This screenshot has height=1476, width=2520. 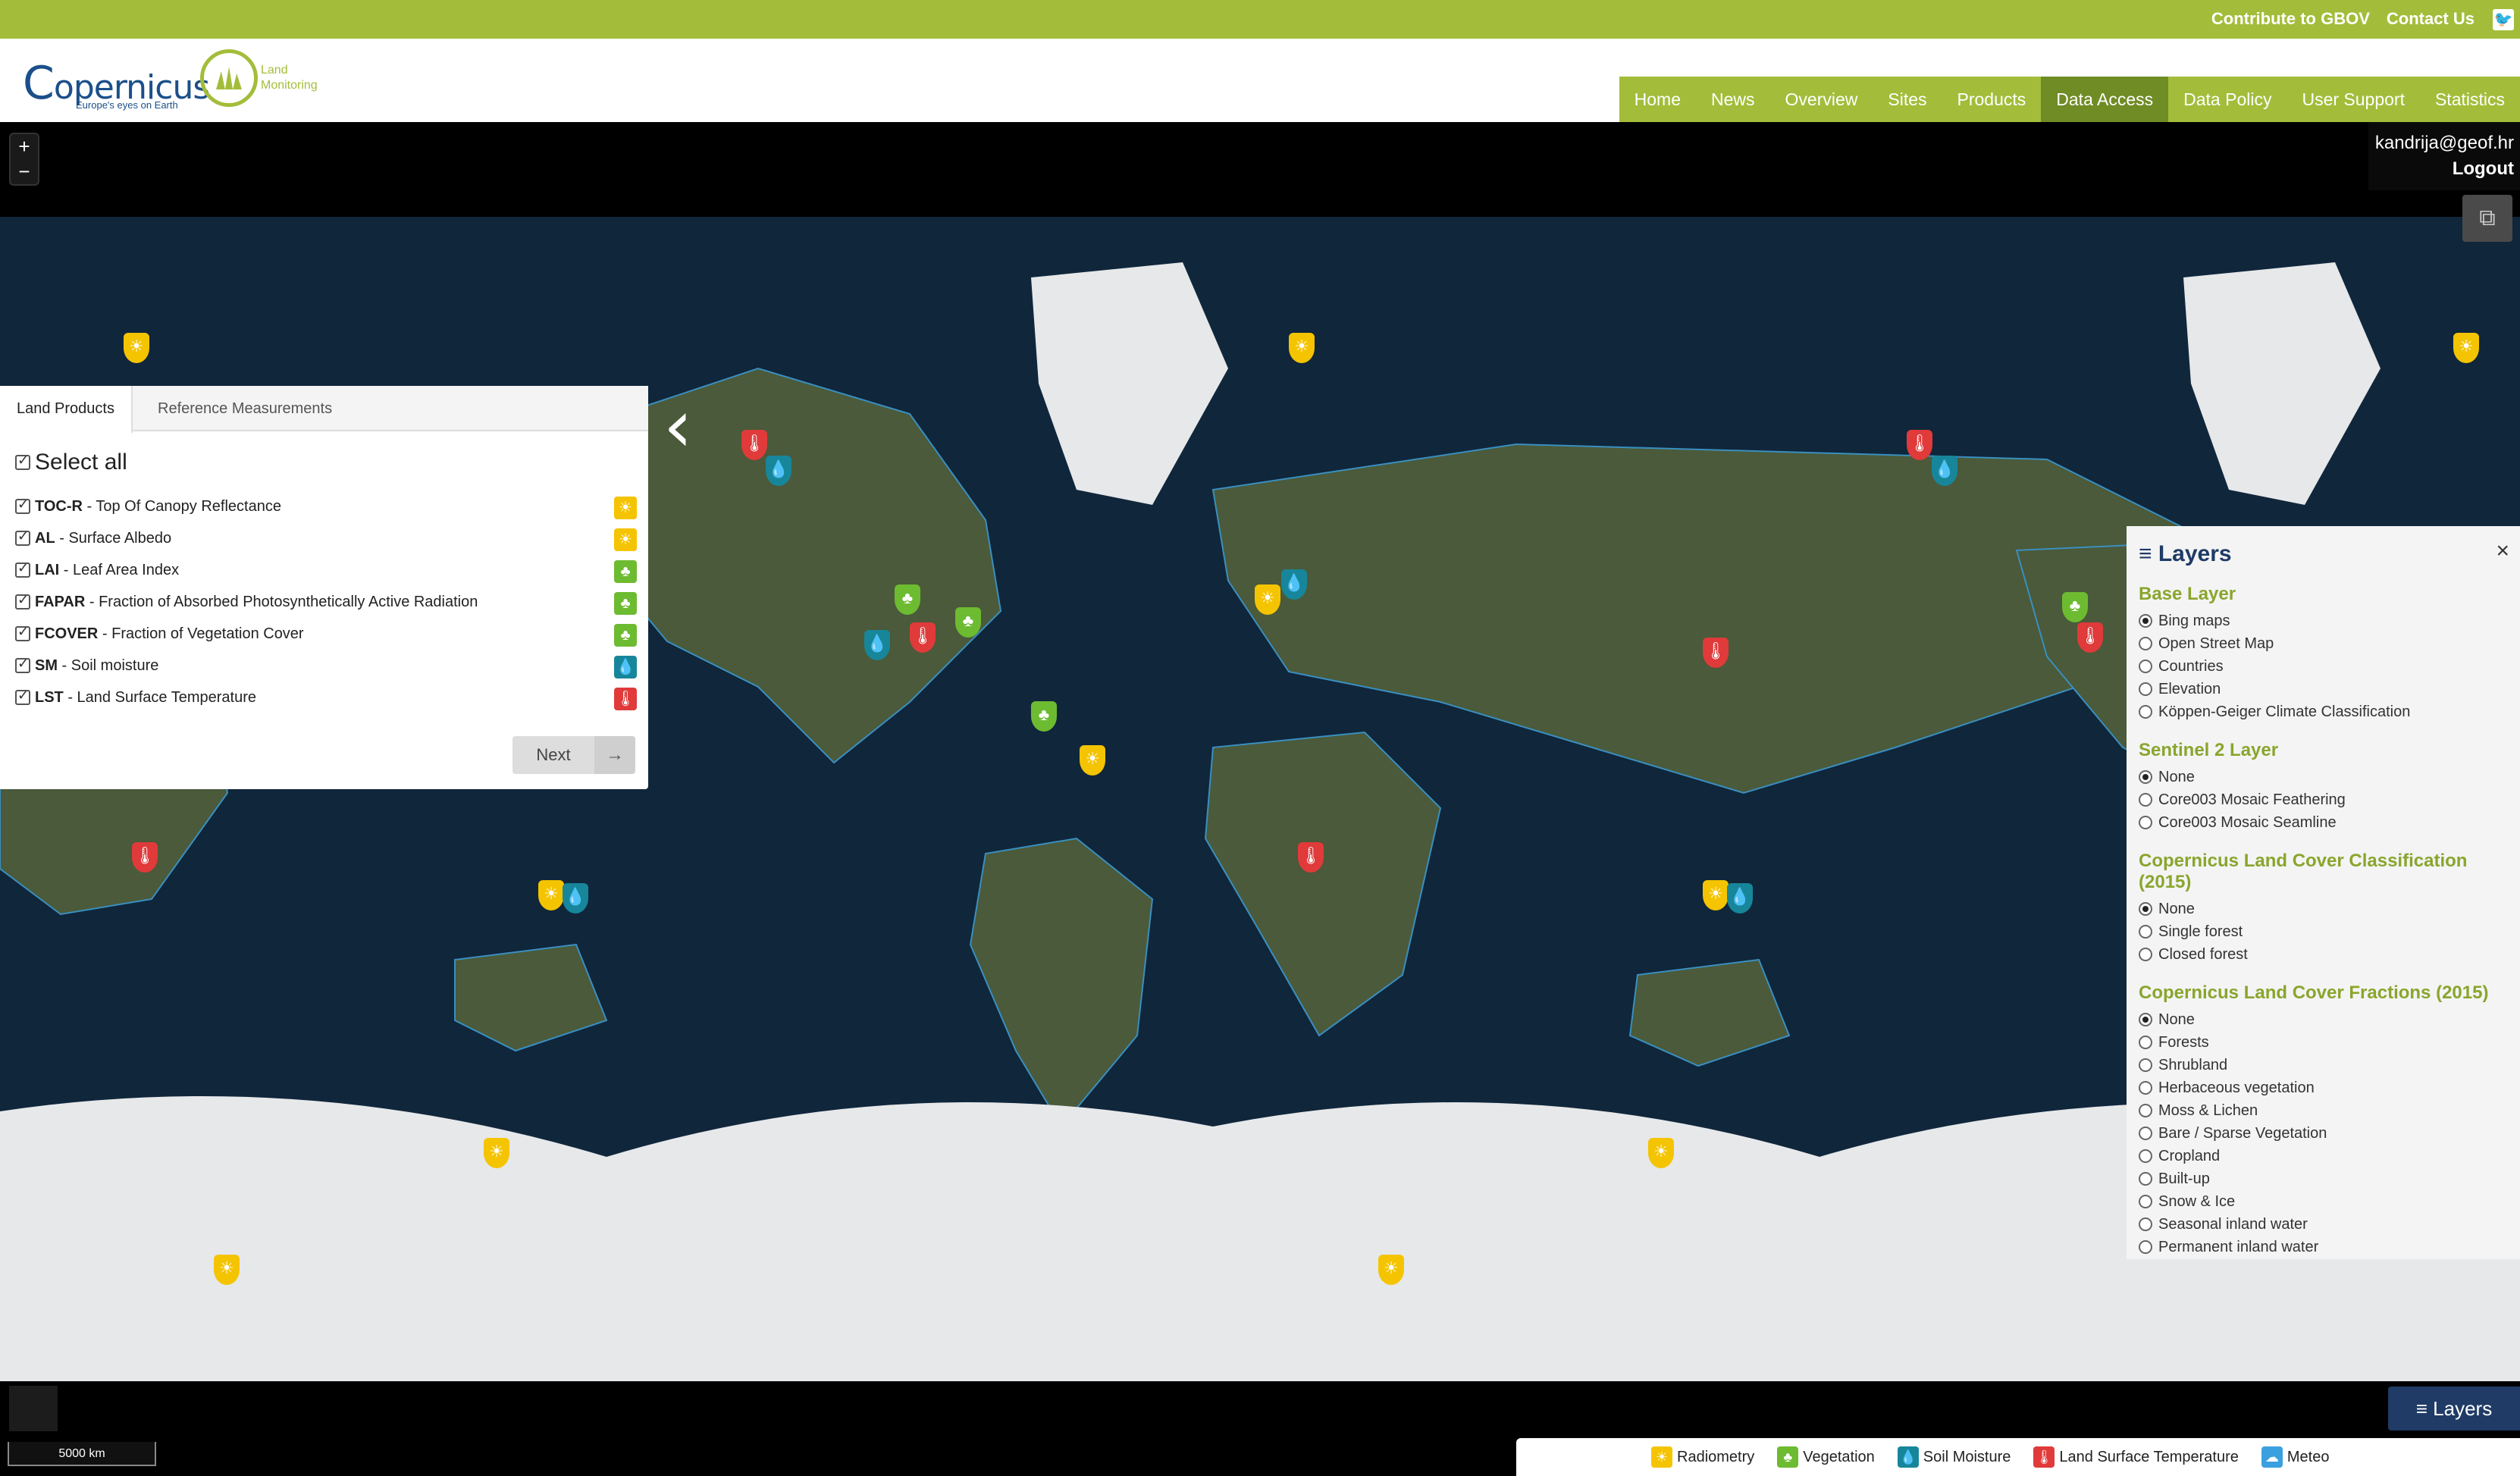 I want to click on nav-item-products: Products, so click(x=1992, y=99).